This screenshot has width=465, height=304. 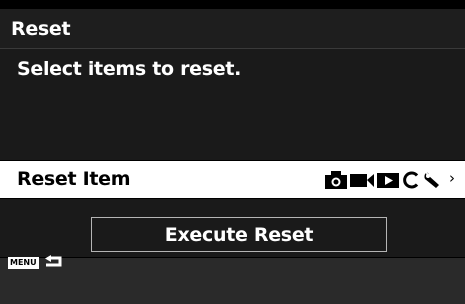 I want to click on reset-item-icons, so click(x=384, y=180).